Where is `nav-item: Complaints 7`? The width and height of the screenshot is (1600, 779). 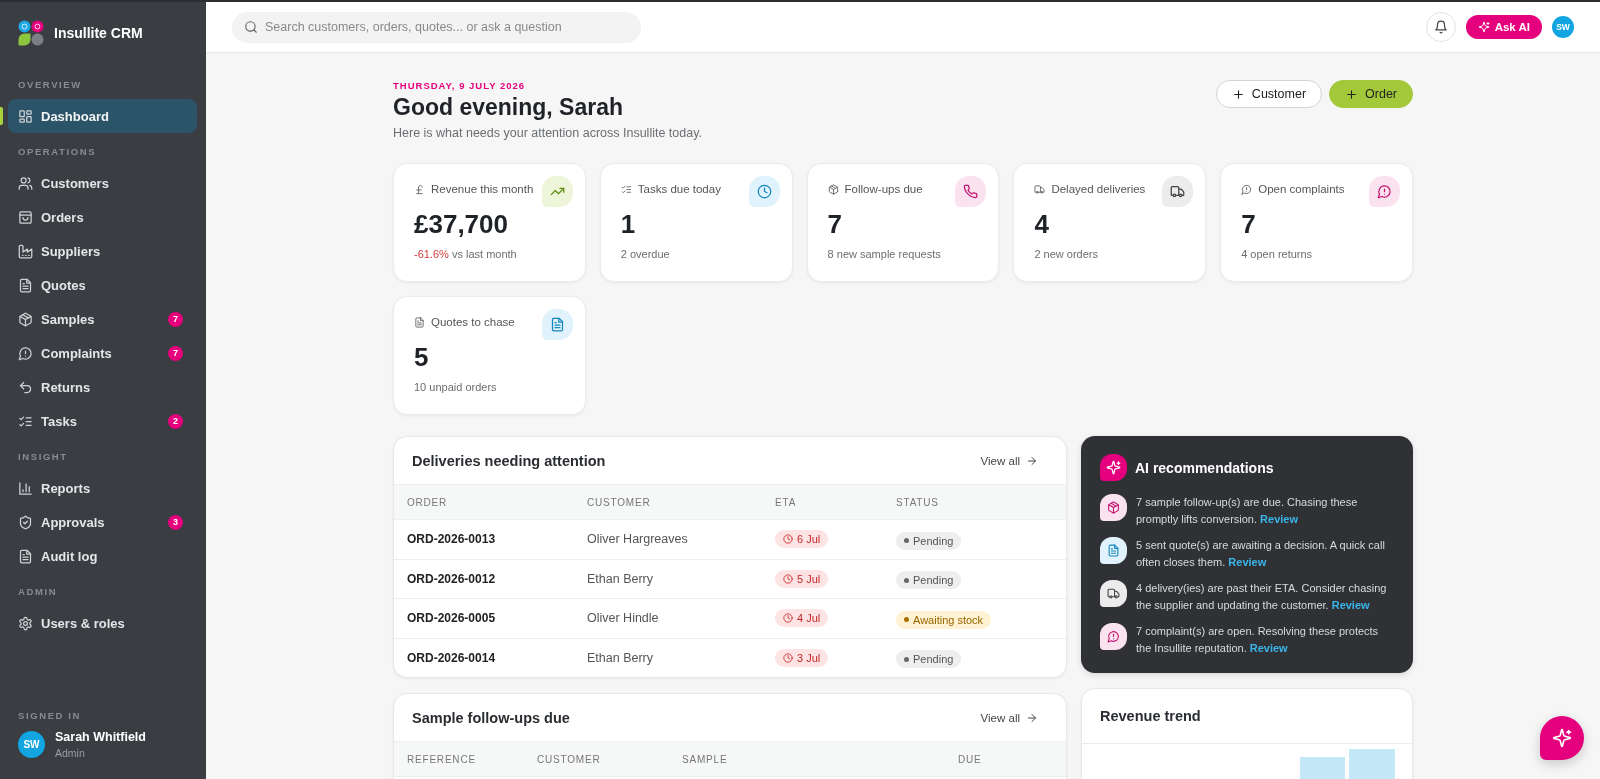
nav-item: Complaints 7 is located at coordinates (102, 353).